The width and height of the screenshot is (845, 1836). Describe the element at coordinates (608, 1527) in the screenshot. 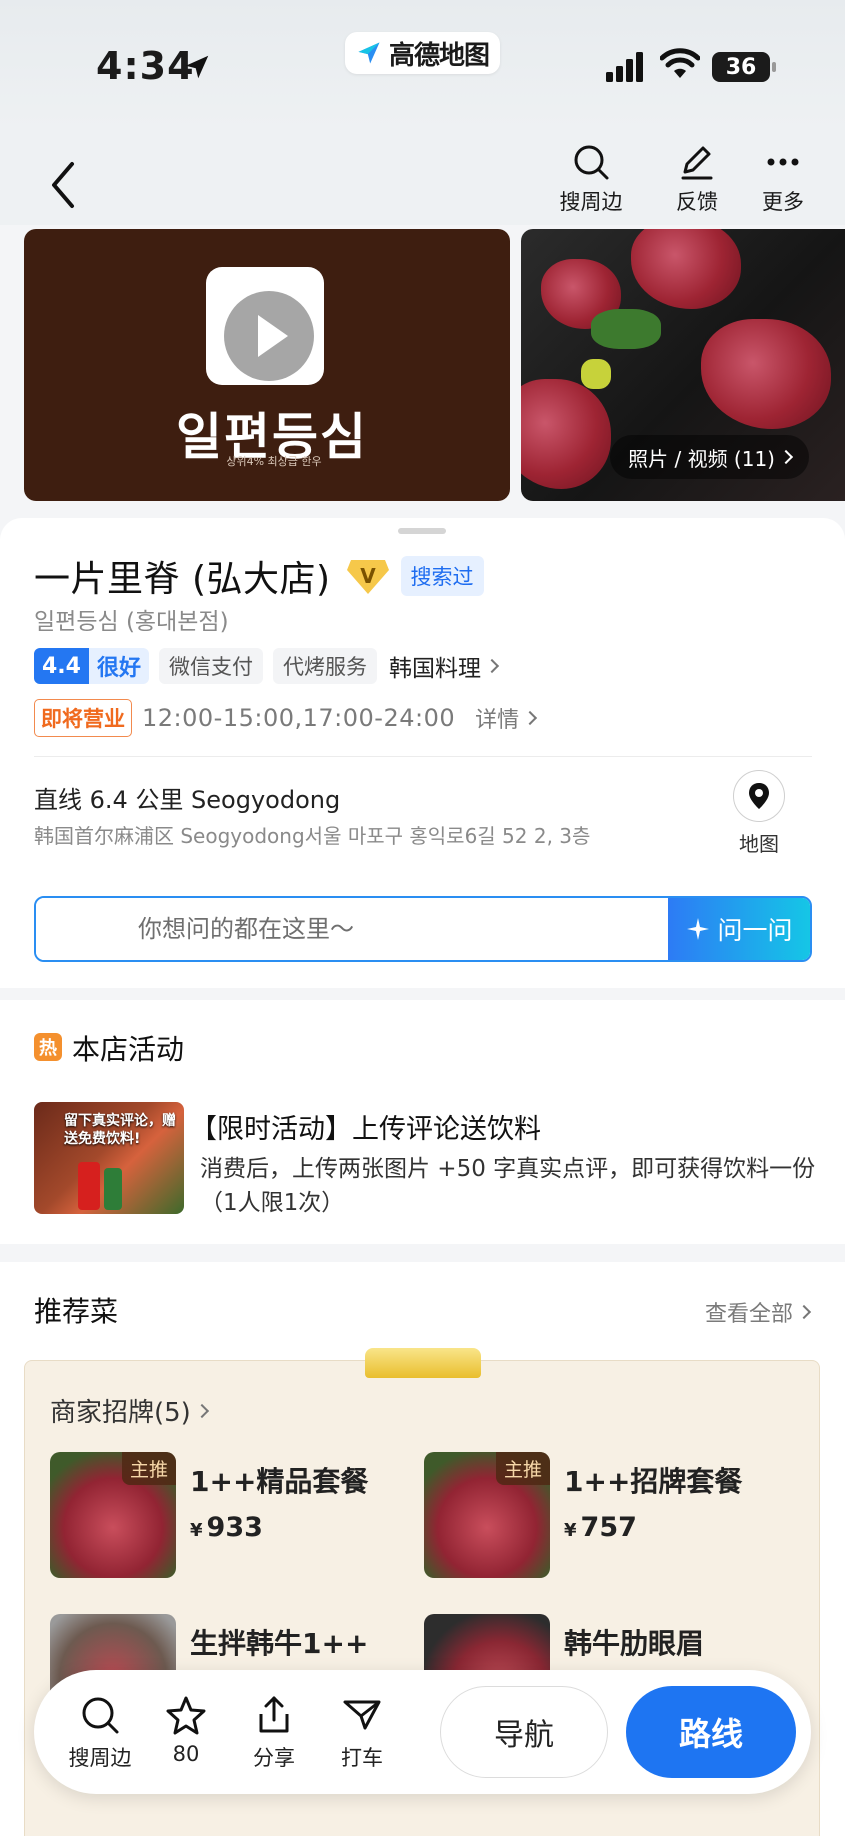

I see `dish-price-value: 757` at that location.